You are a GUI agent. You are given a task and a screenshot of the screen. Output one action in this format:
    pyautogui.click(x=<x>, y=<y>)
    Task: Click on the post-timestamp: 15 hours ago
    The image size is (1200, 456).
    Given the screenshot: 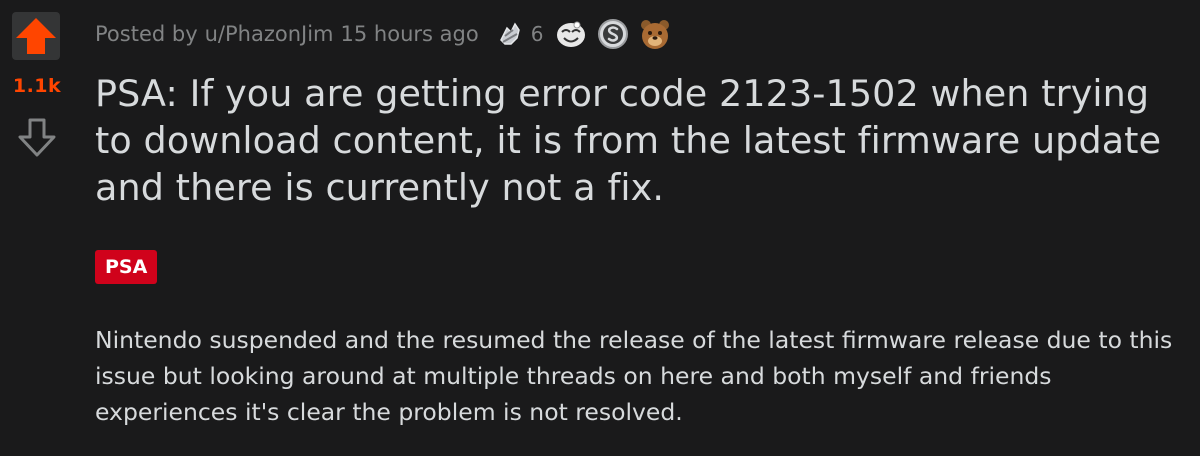 What is the action you would take?
    pyautogui.click(x=409, y=34)
    